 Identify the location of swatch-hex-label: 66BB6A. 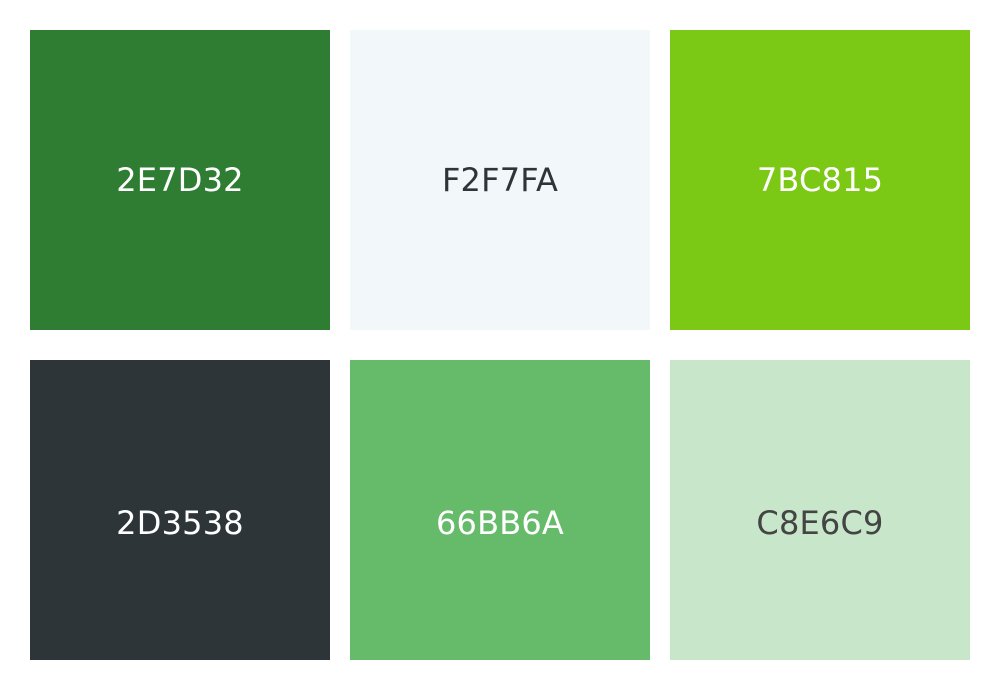
(500, 523).